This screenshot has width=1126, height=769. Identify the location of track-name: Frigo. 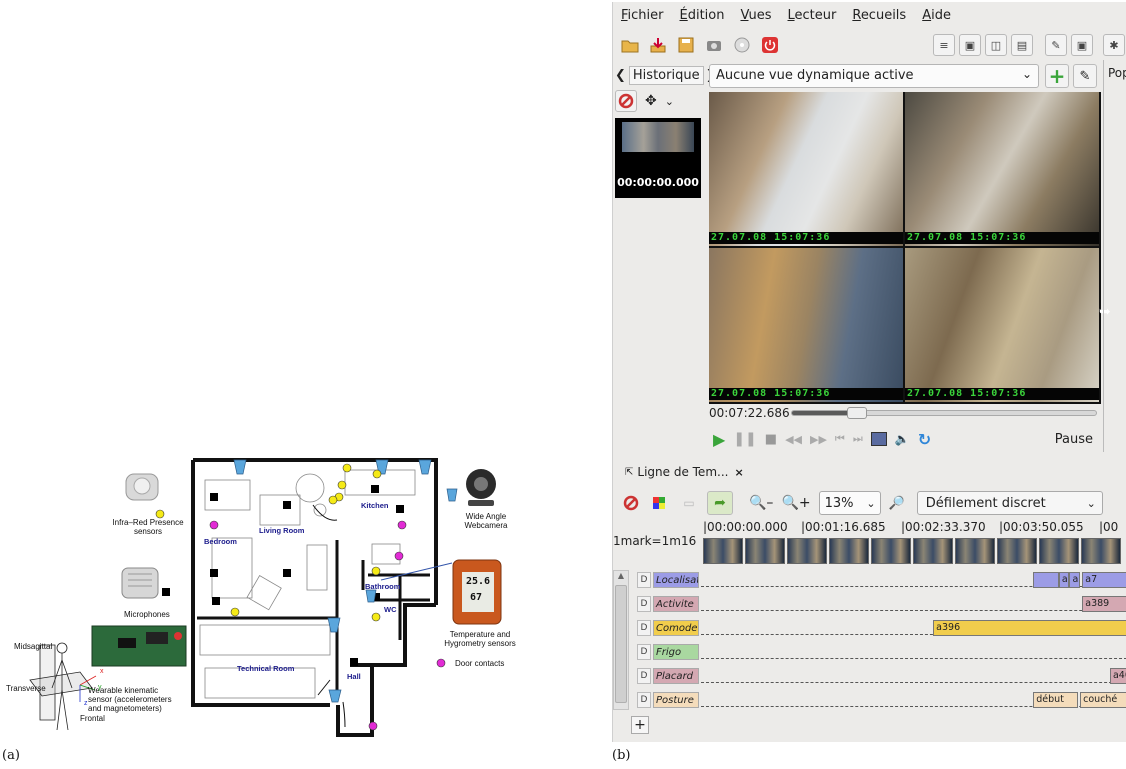
(676, 652).